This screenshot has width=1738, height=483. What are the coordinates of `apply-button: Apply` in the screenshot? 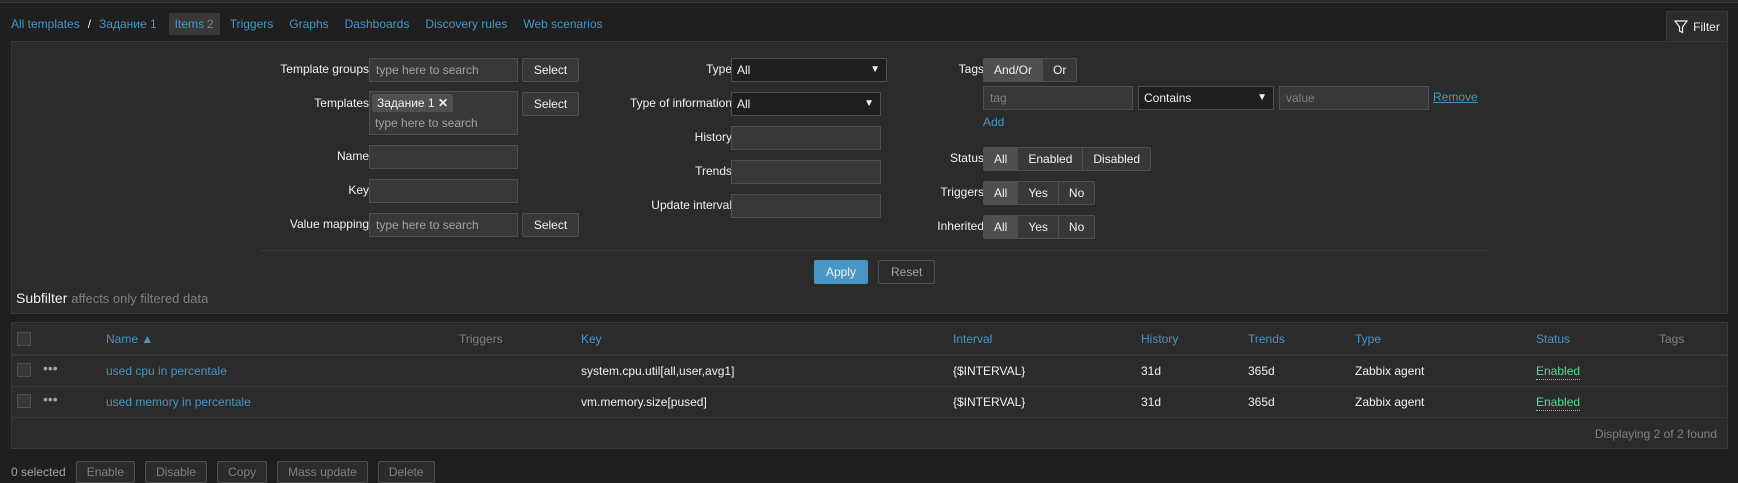 It's located at (841, 272).